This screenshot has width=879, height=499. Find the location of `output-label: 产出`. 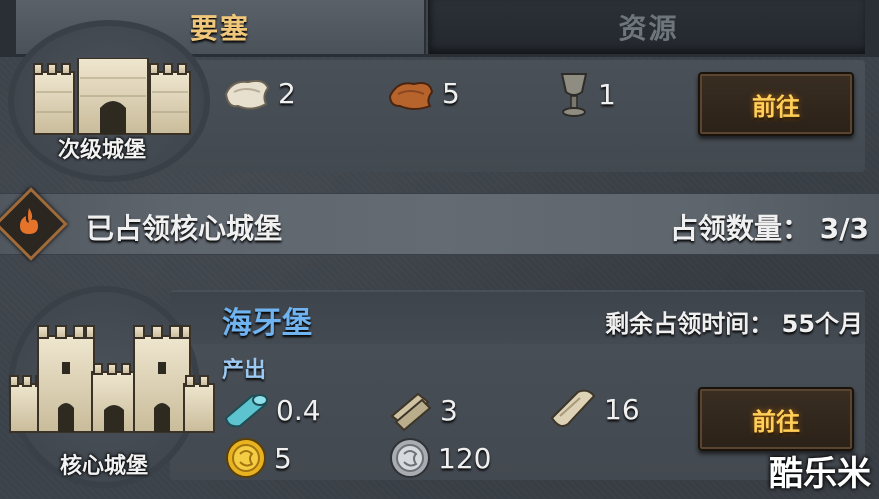

output-label: 产出 is located at coordinates (244, 370).